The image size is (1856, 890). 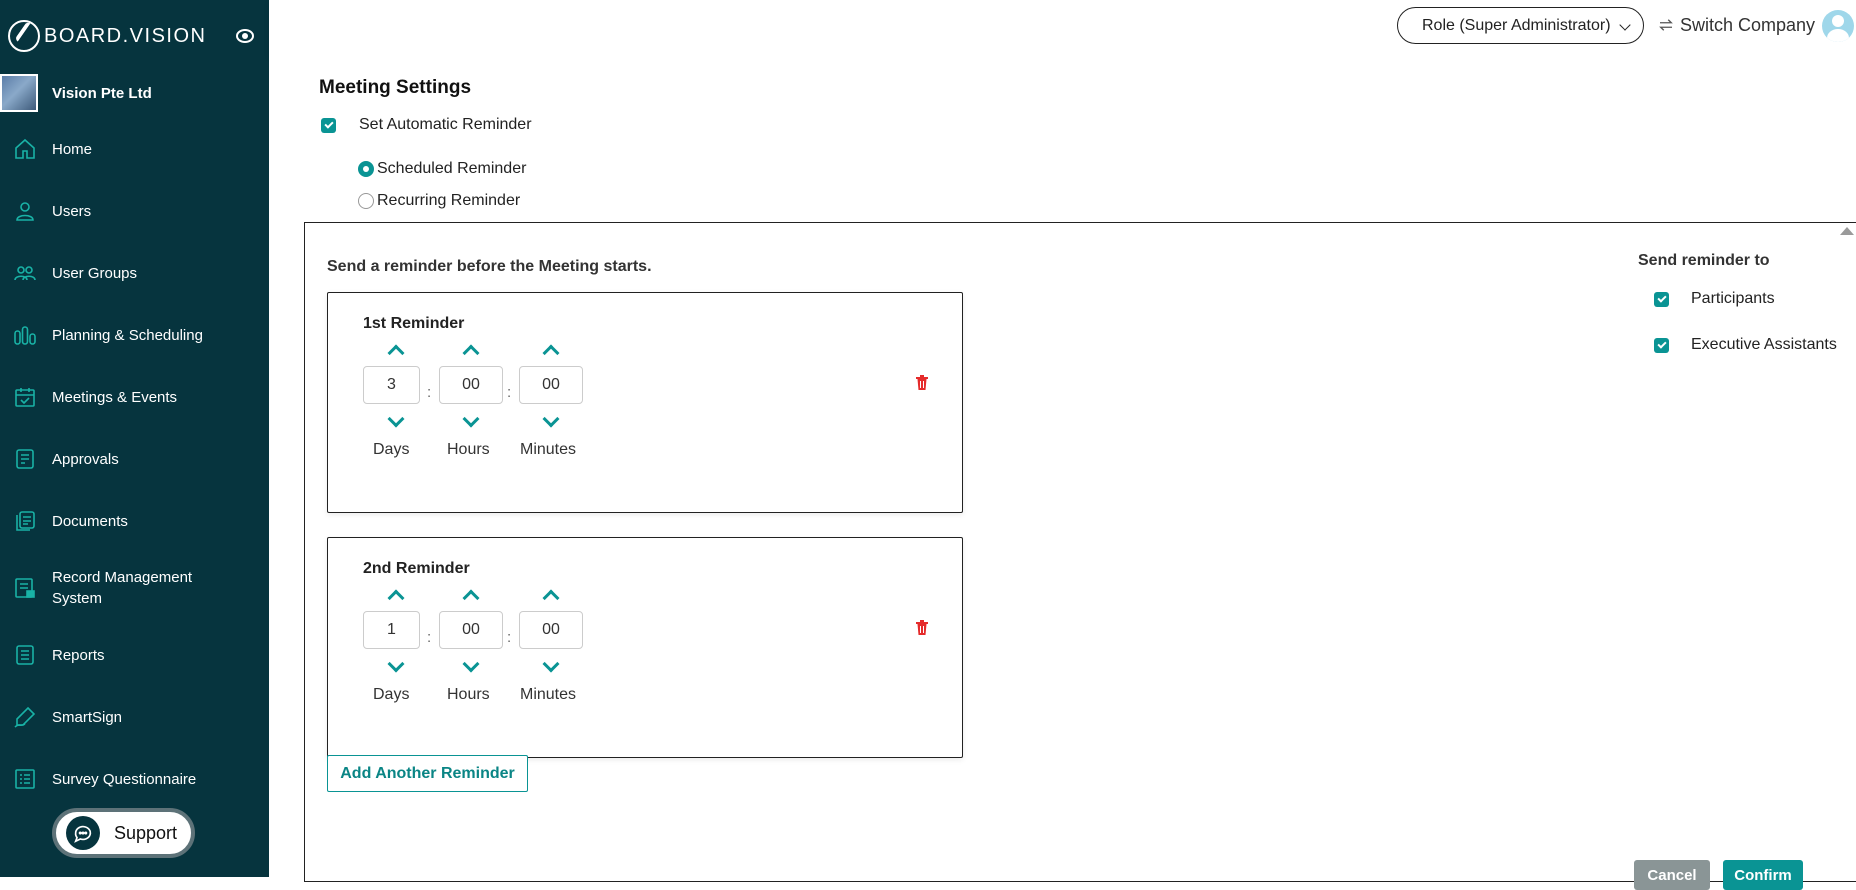 What do you see at coordinates (90, 521) in the screenshot?
I see `sidebar-item-label: Documents` at bounding box center [90, 521].